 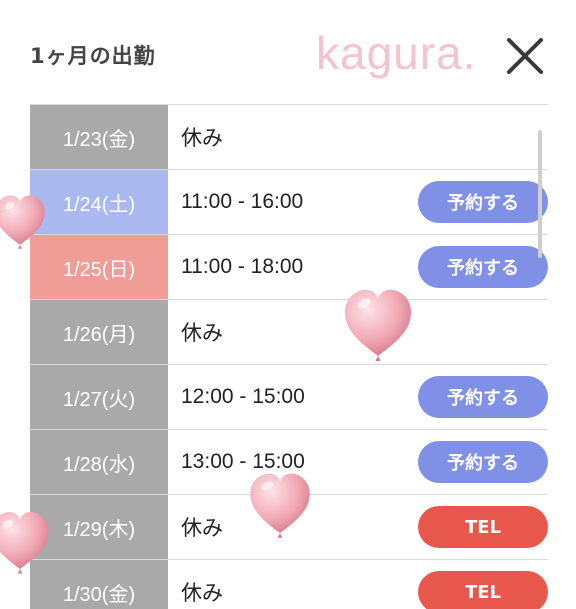 I want to click on schedule-row: 1/25(日) 11:00 - 18:00 予約する, so click(x=289, y=266).